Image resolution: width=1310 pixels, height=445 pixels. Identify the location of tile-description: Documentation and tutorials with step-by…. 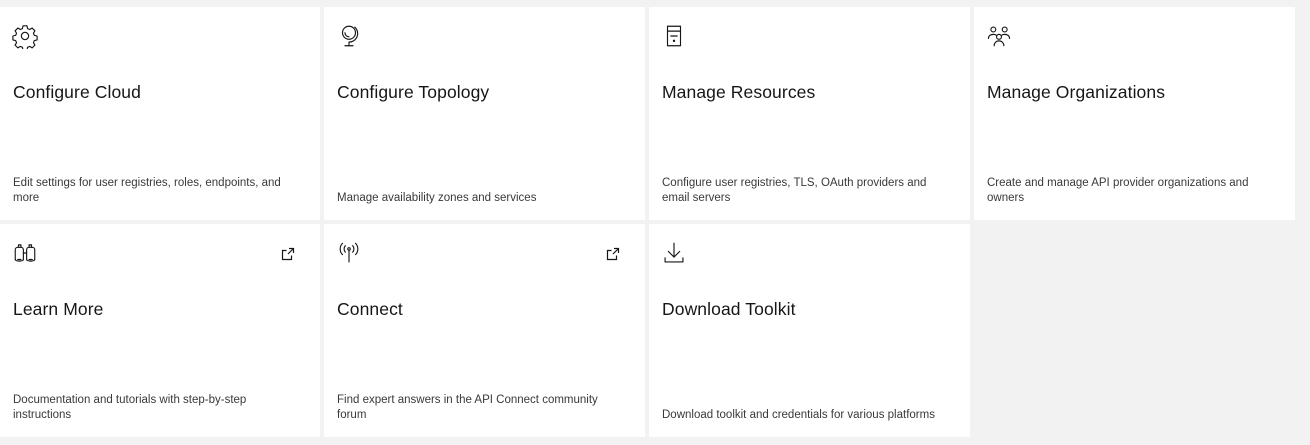
(130, 407).